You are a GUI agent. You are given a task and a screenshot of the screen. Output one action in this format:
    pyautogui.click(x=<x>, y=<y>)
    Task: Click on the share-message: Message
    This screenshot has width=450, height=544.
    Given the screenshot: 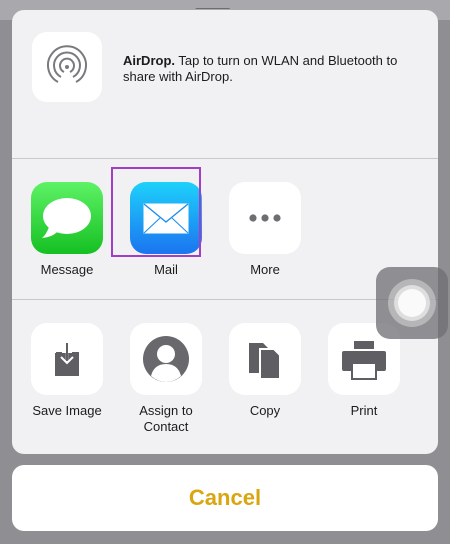 What is the action you would take?
    pyautogui.click(x=67, y=230)
    